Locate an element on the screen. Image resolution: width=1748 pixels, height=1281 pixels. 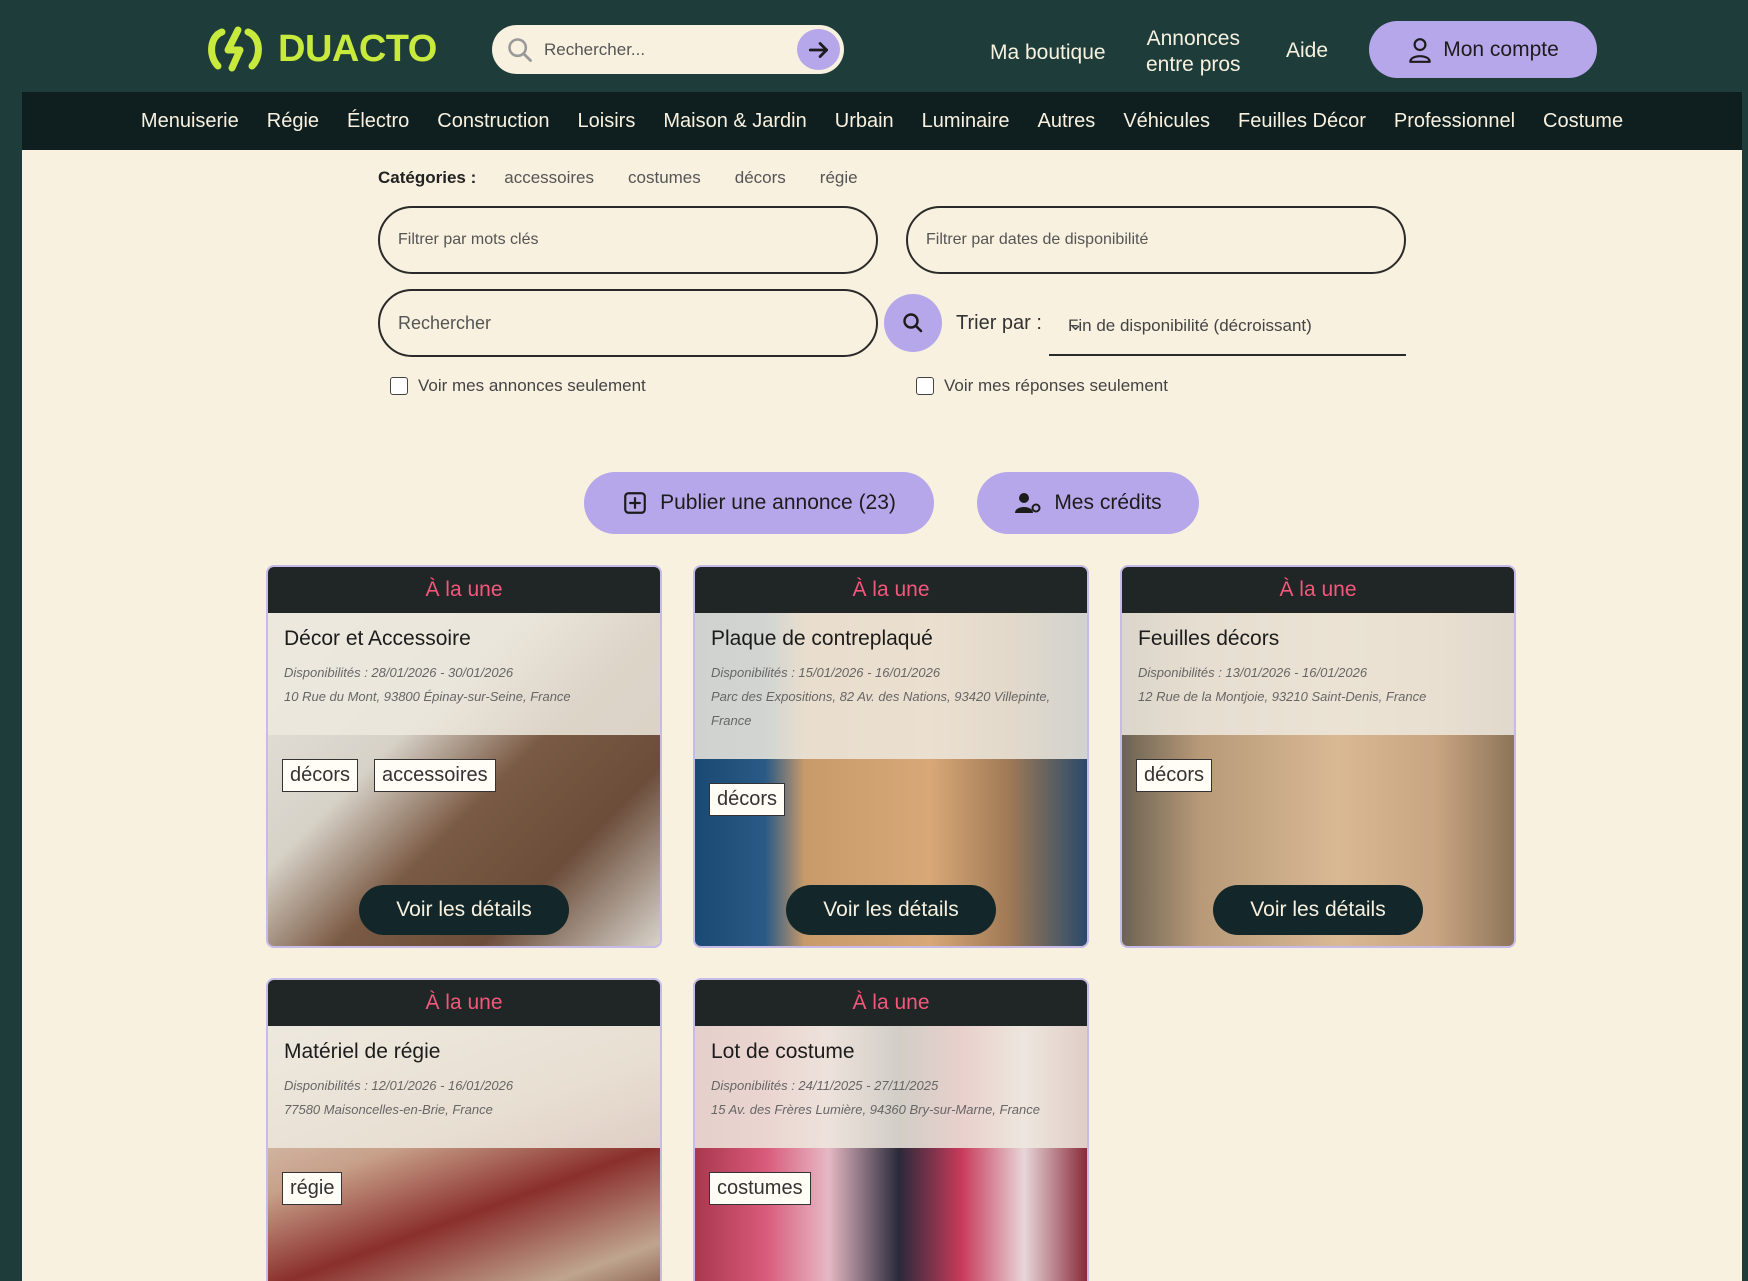
listing-dates: Disponibilités : 13/01/2026 - 16/01/2026 is located at coordinates (1253, 672).